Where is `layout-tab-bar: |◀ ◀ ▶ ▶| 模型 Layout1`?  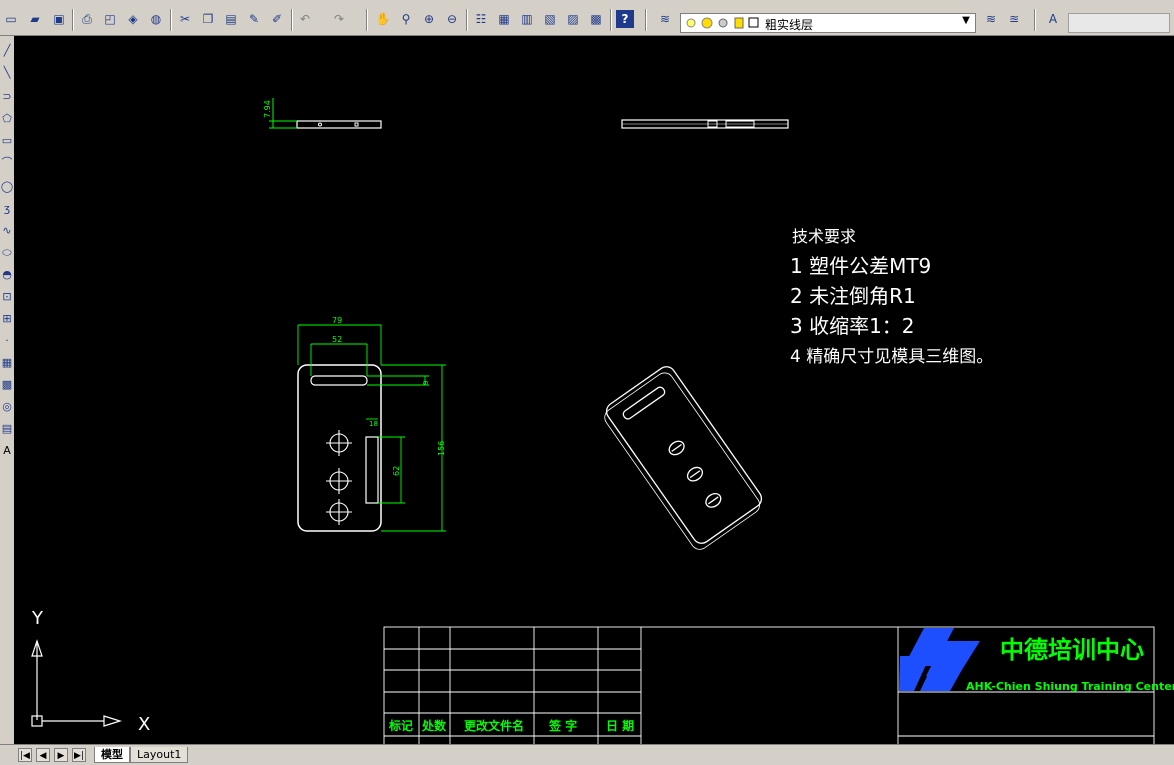
layout-tab-bar: |◀ ◀ ▶ ▶| 模型 Layout1 is located at coordinates (587, 754).